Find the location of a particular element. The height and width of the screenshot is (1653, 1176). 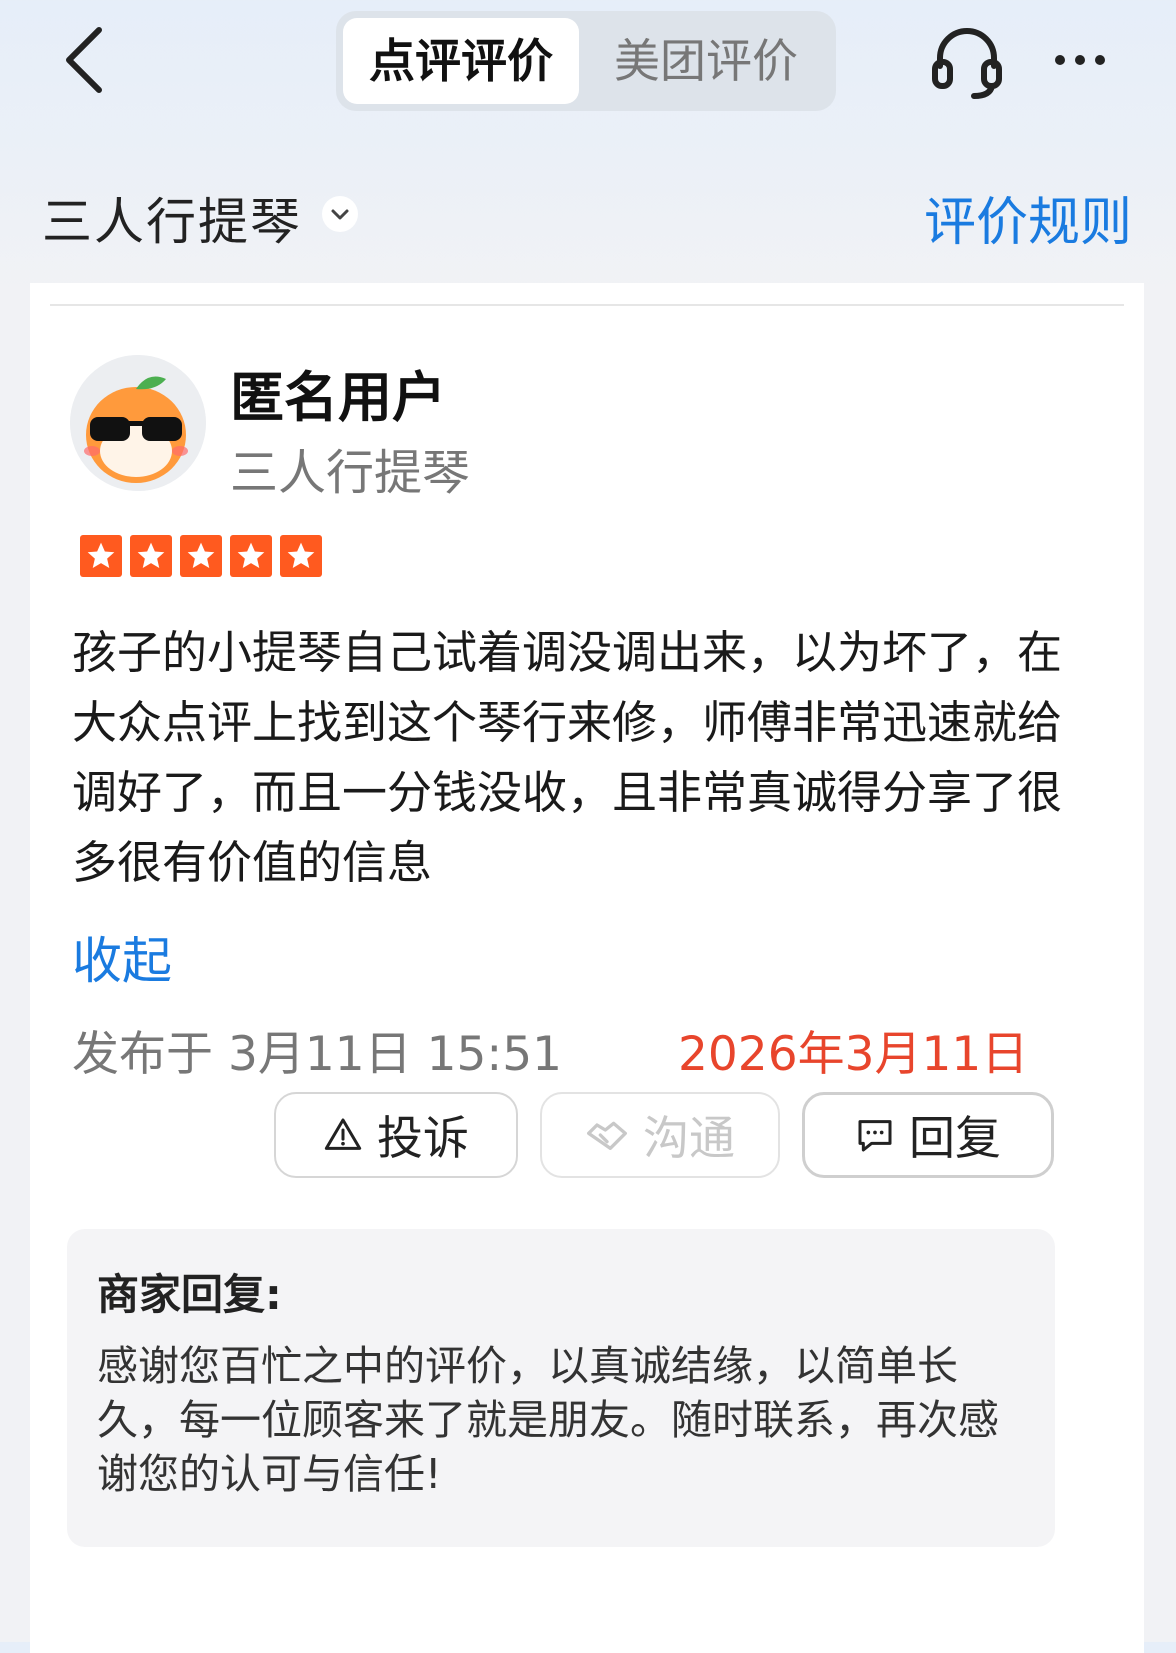

user-name: 匿名用户 is located at coordinates (338, 397).